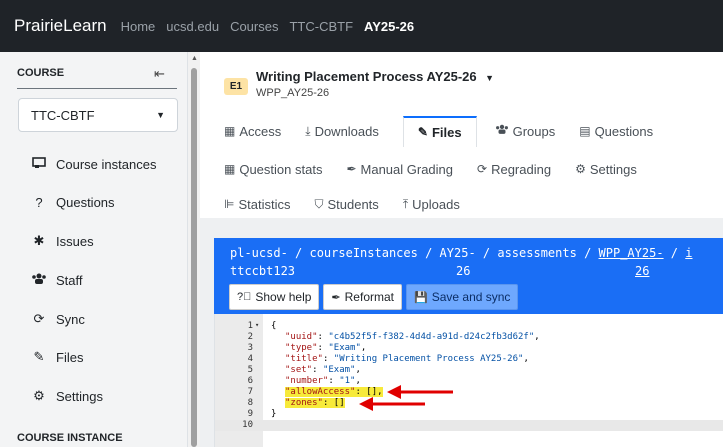 The width and height of the screenshot is (723, 447). What do you see at coordinates (229, 204) in the screenshot?
I see `chart-icon: ⊫` at bounding box center [229, 204].